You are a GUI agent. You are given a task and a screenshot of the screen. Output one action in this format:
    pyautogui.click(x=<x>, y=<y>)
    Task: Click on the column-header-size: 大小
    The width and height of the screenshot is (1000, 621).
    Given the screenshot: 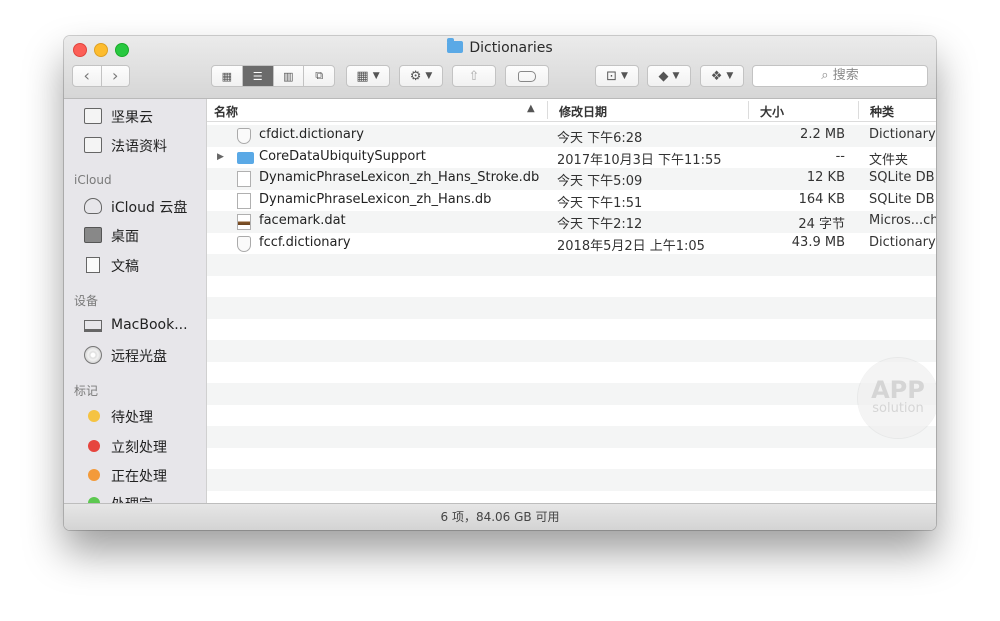 What is the action you would take?
    pyautogui.click(x=772, y=111)
    